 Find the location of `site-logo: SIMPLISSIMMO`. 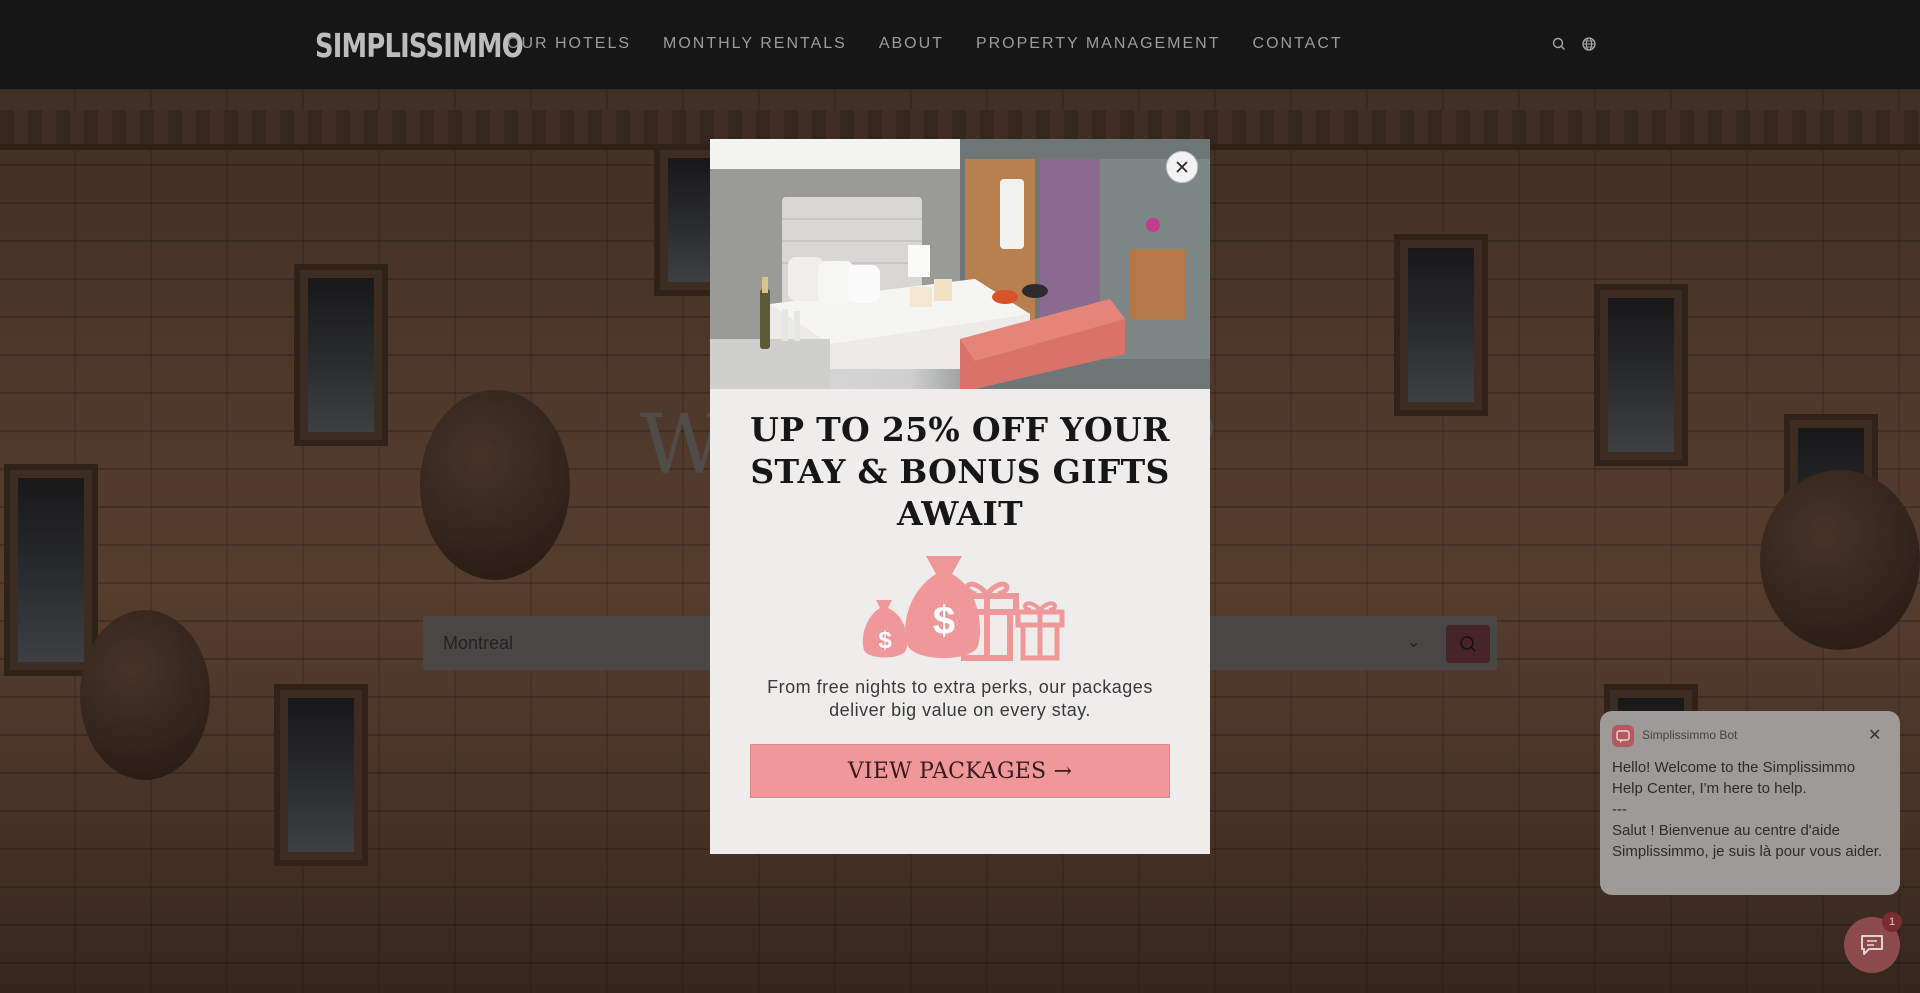

site-logo: SIMPLISSIMMO is located at coordinates (419, 45).